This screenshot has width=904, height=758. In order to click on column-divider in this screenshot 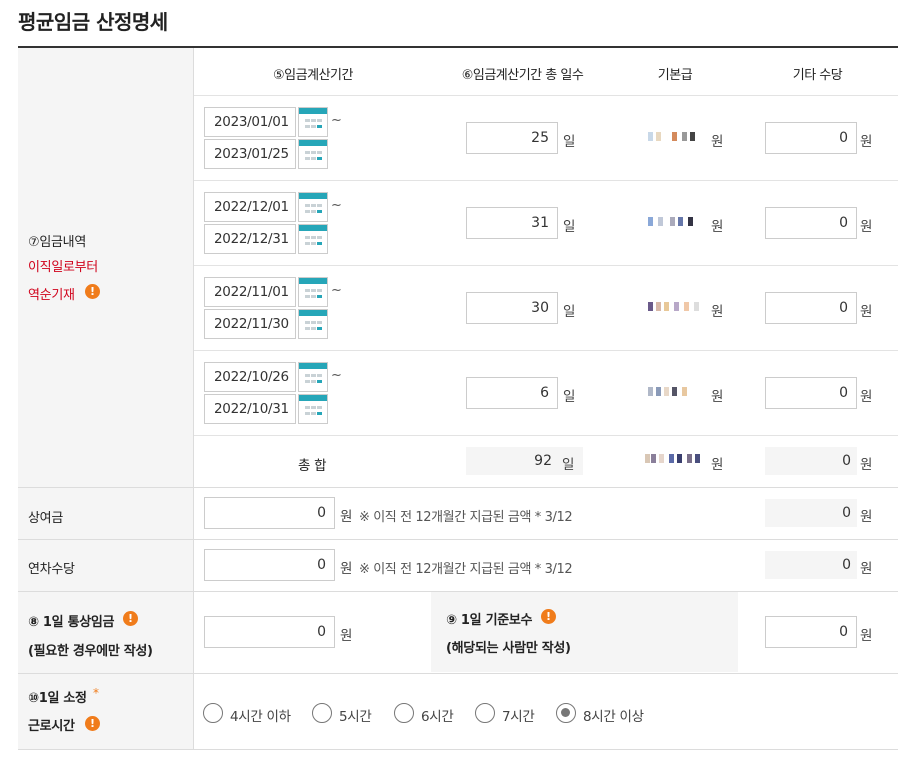, I will do `click(193, 399)`.